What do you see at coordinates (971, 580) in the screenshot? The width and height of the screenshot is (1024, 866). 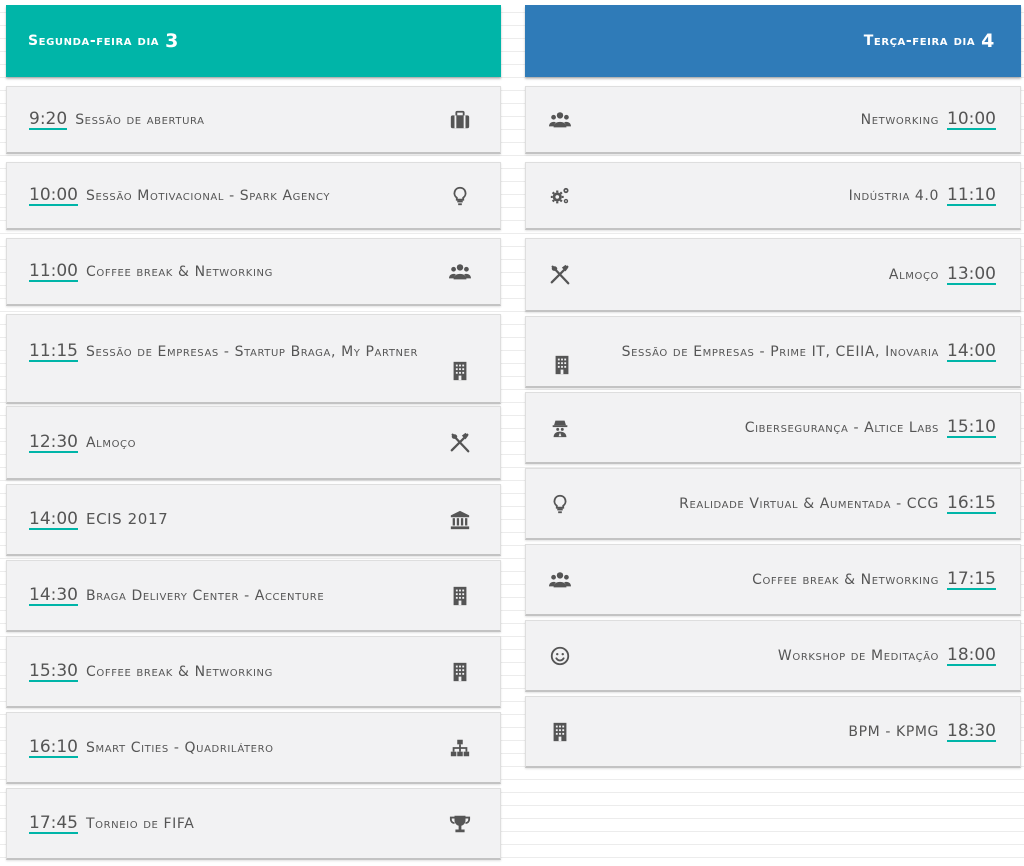 I see `session-time: 17:15` at bounding box center [971, 580].